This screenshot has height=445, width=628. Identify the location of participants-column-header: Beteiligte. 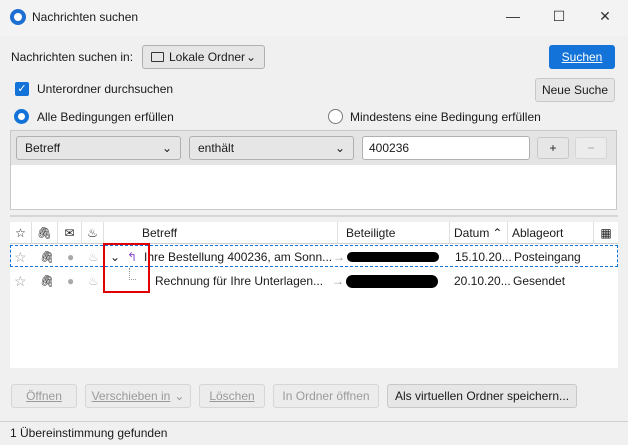
(394, 233).